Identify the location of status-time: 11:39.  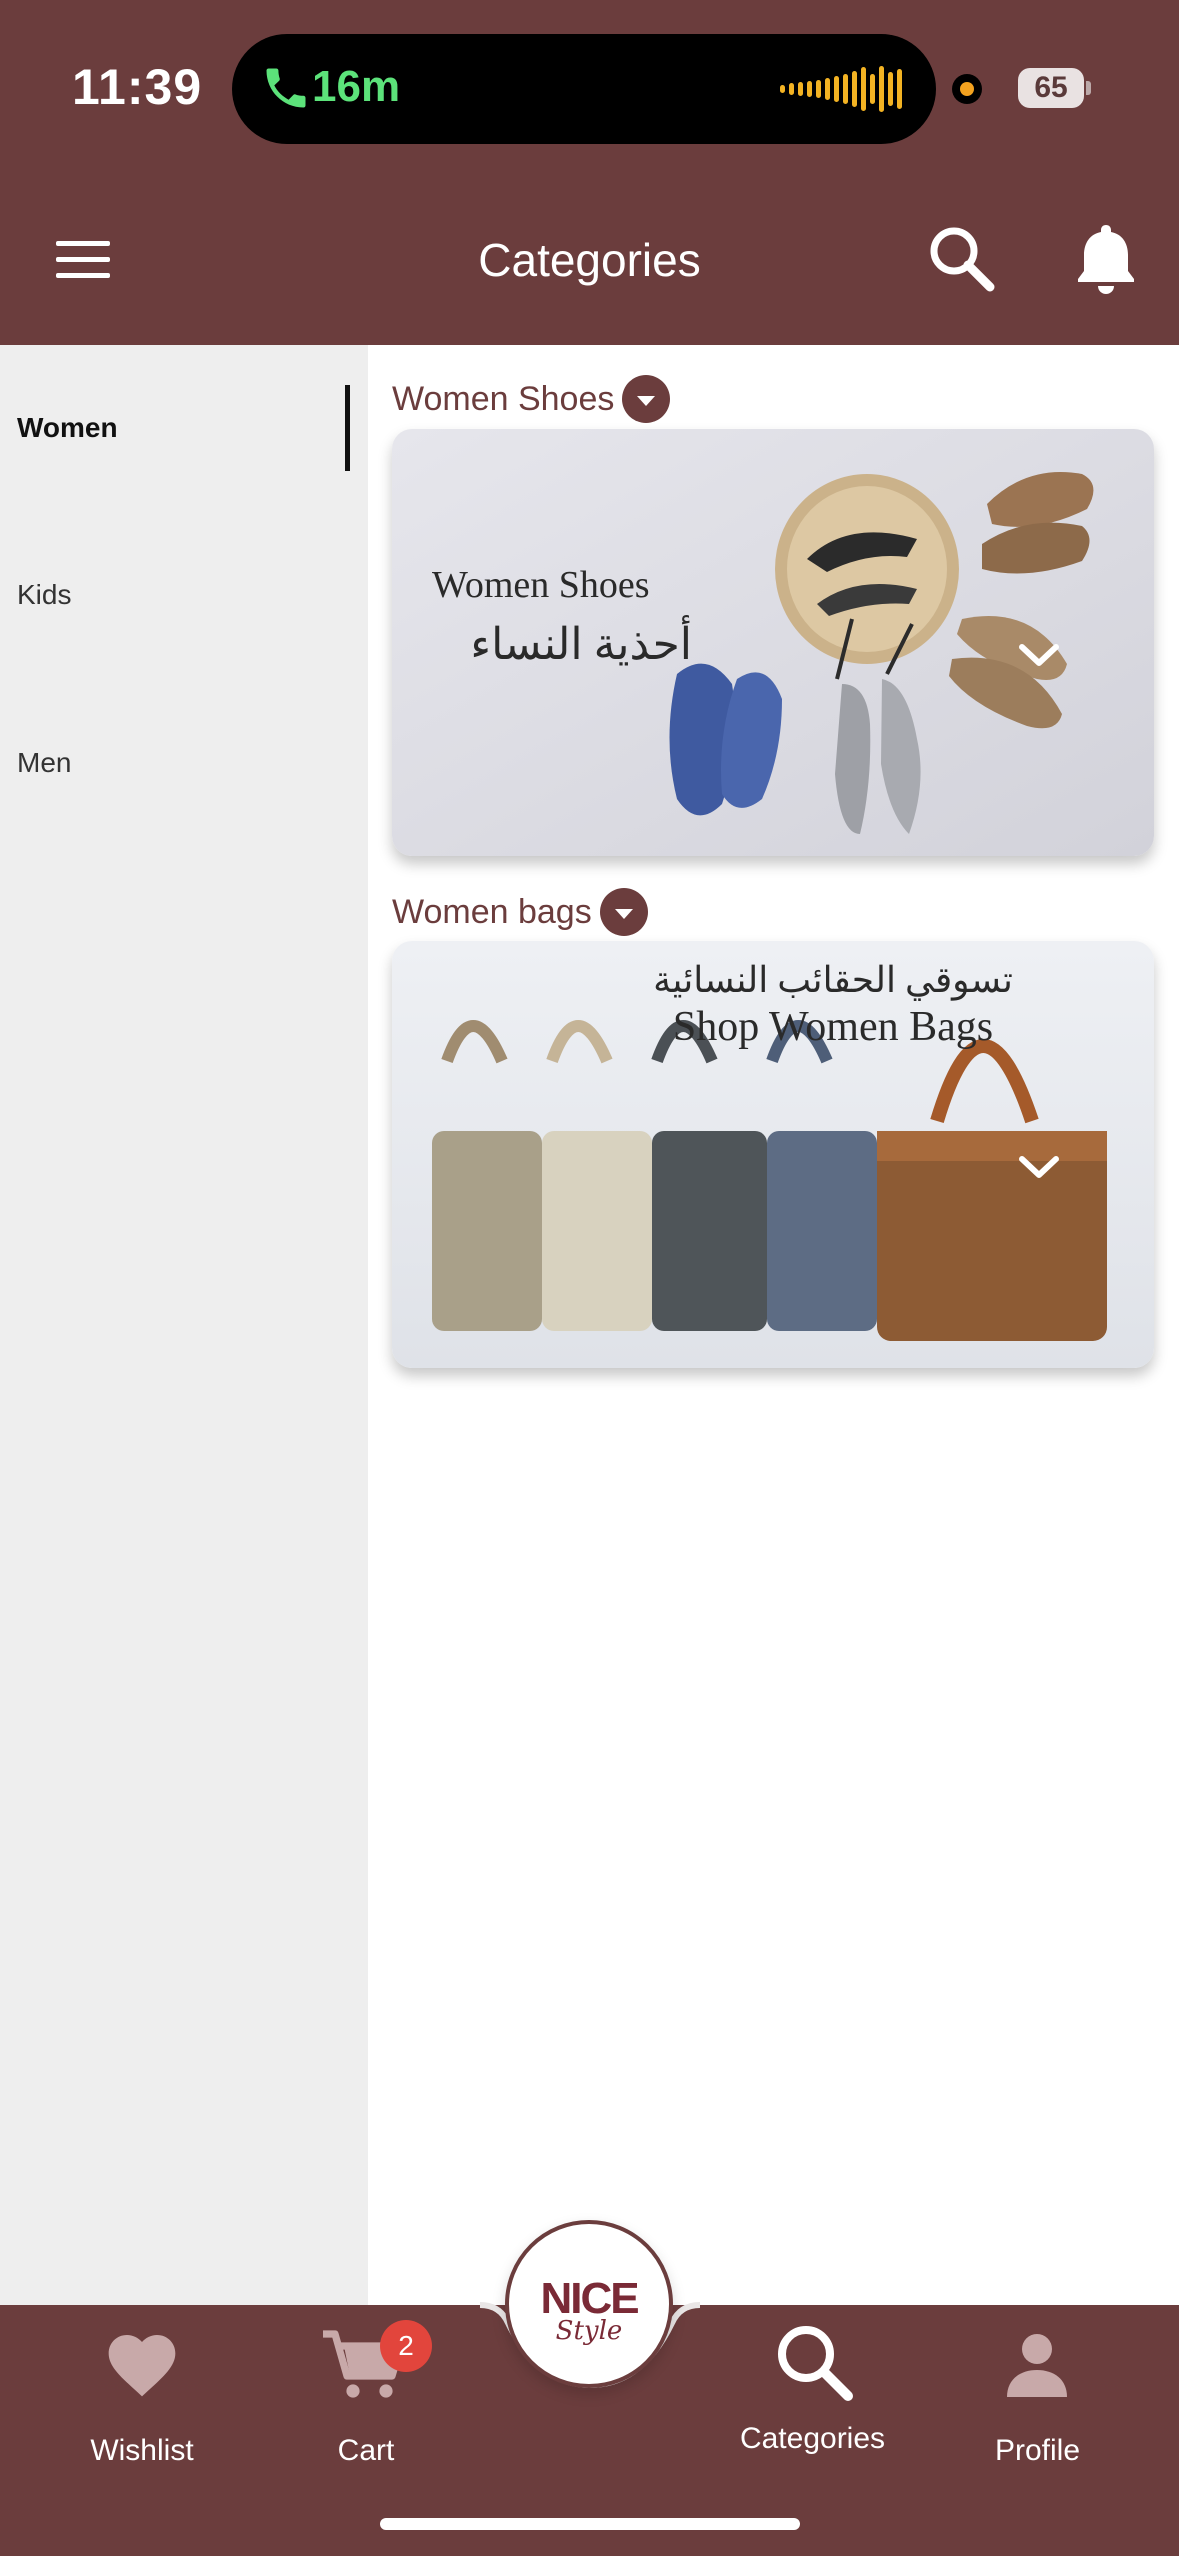
(137, 87).